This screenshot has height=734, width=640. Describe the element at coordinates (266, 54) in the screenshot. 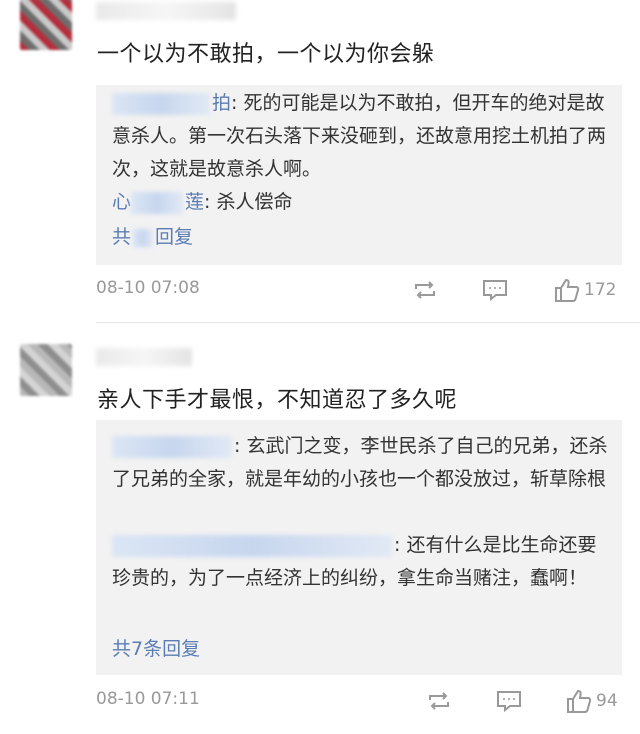

I see `comment-text: 一个以为不敢拍，一个以为你会躲` at that location.